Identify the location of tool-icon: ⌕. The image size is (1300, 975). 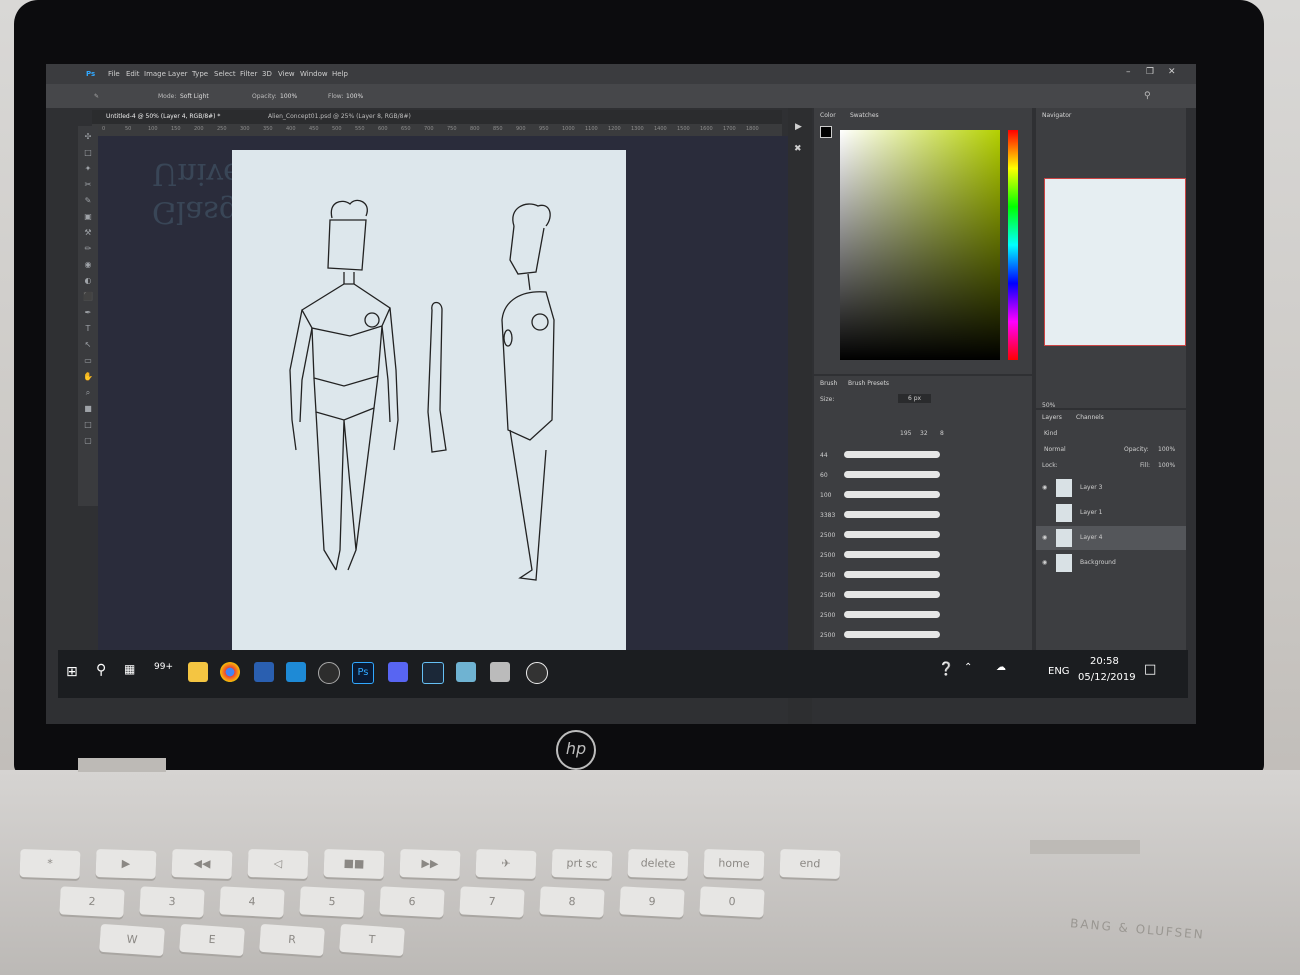
(88, 393).